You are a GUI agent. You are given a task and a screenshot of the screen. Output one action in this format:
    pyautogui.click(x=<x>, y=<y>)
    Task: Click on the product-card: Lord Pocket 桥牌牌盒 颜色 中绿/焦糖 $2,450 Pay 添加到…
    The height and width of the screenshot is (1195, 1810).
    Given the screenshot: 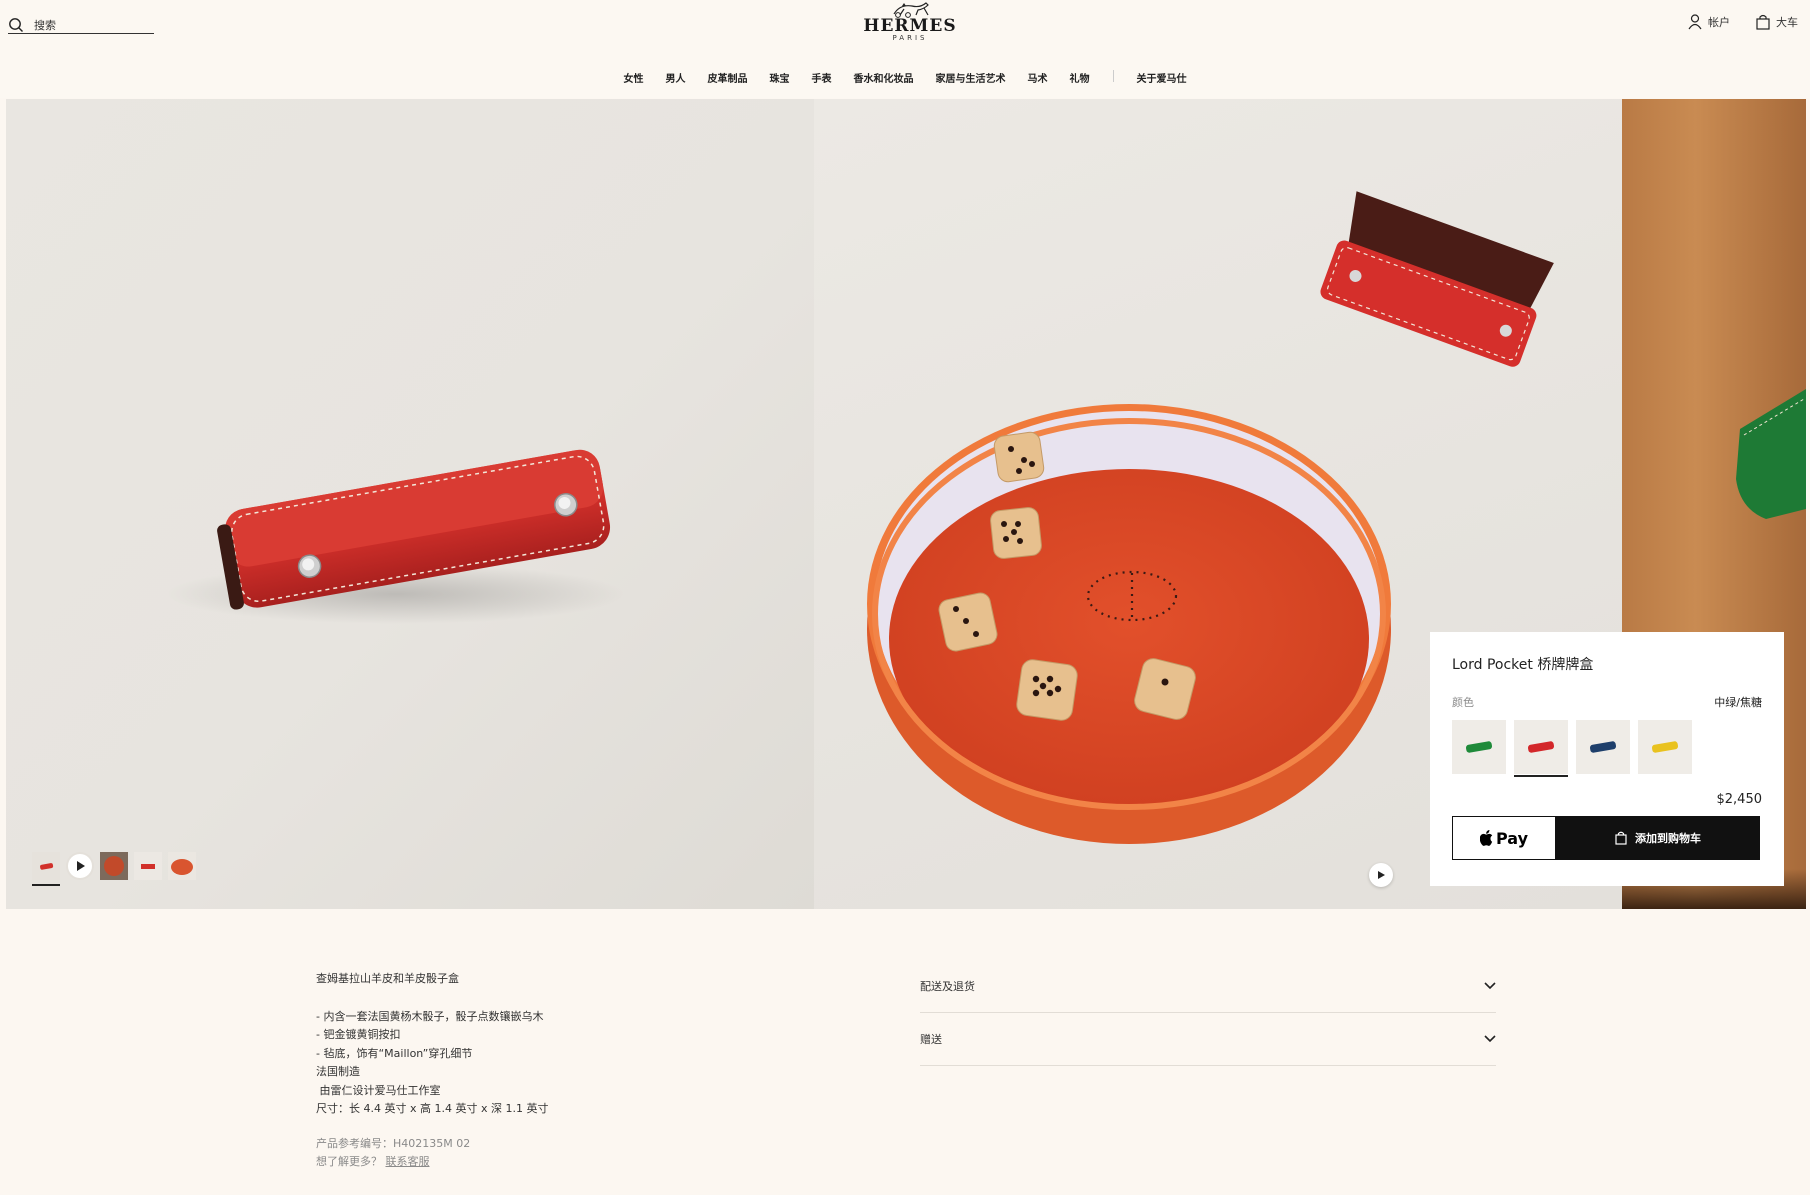 What is the action you would take?
    pyautogui.click(x=1607, y=759)
    